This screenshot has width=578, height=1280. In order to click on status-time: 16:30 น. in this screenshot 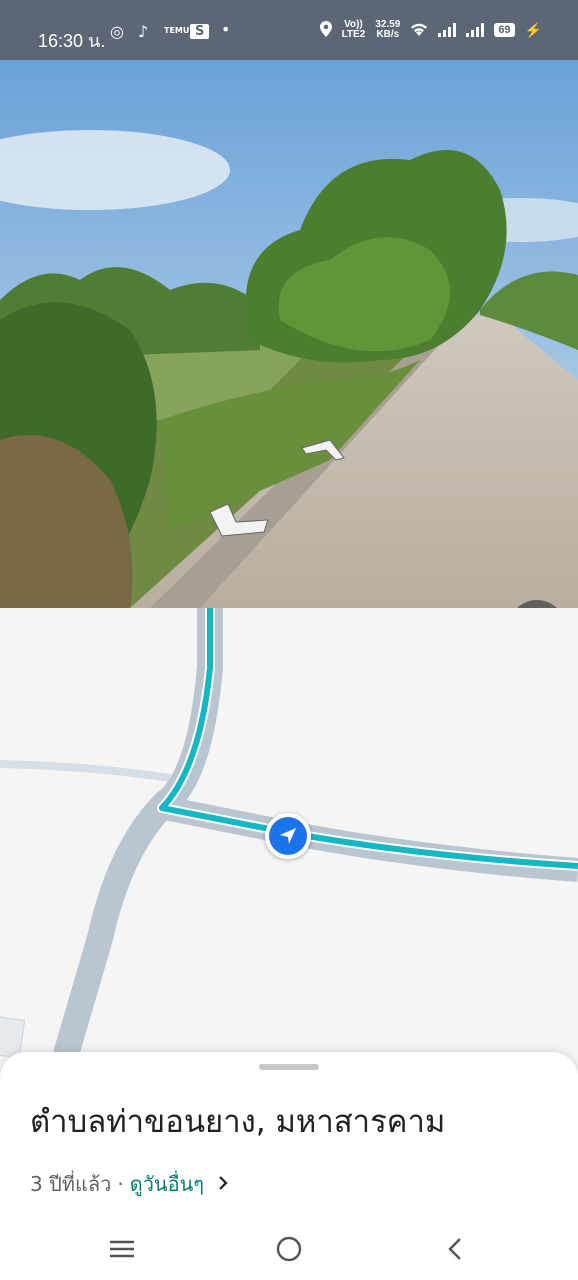, I will do `click(72, 41)`.